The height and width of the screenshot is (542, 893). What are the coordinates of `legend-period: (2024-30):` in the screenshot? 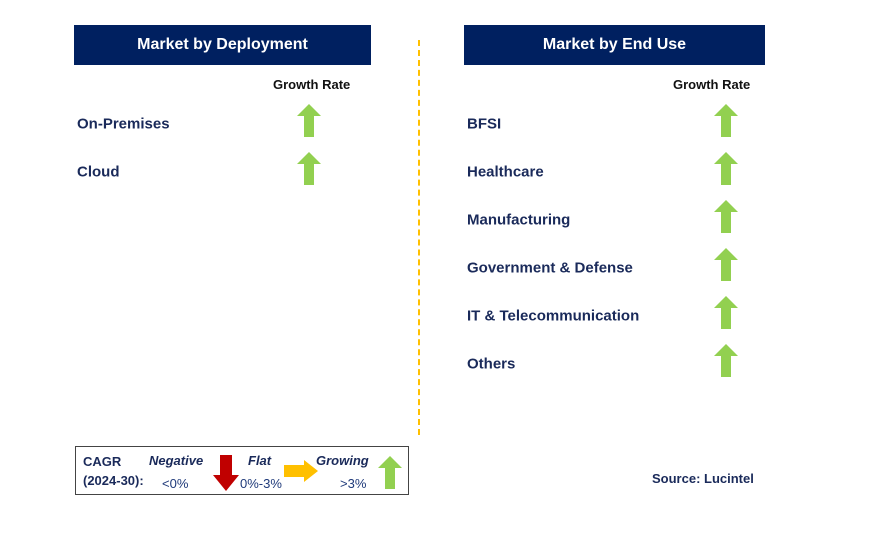 It's located at (113, 480).